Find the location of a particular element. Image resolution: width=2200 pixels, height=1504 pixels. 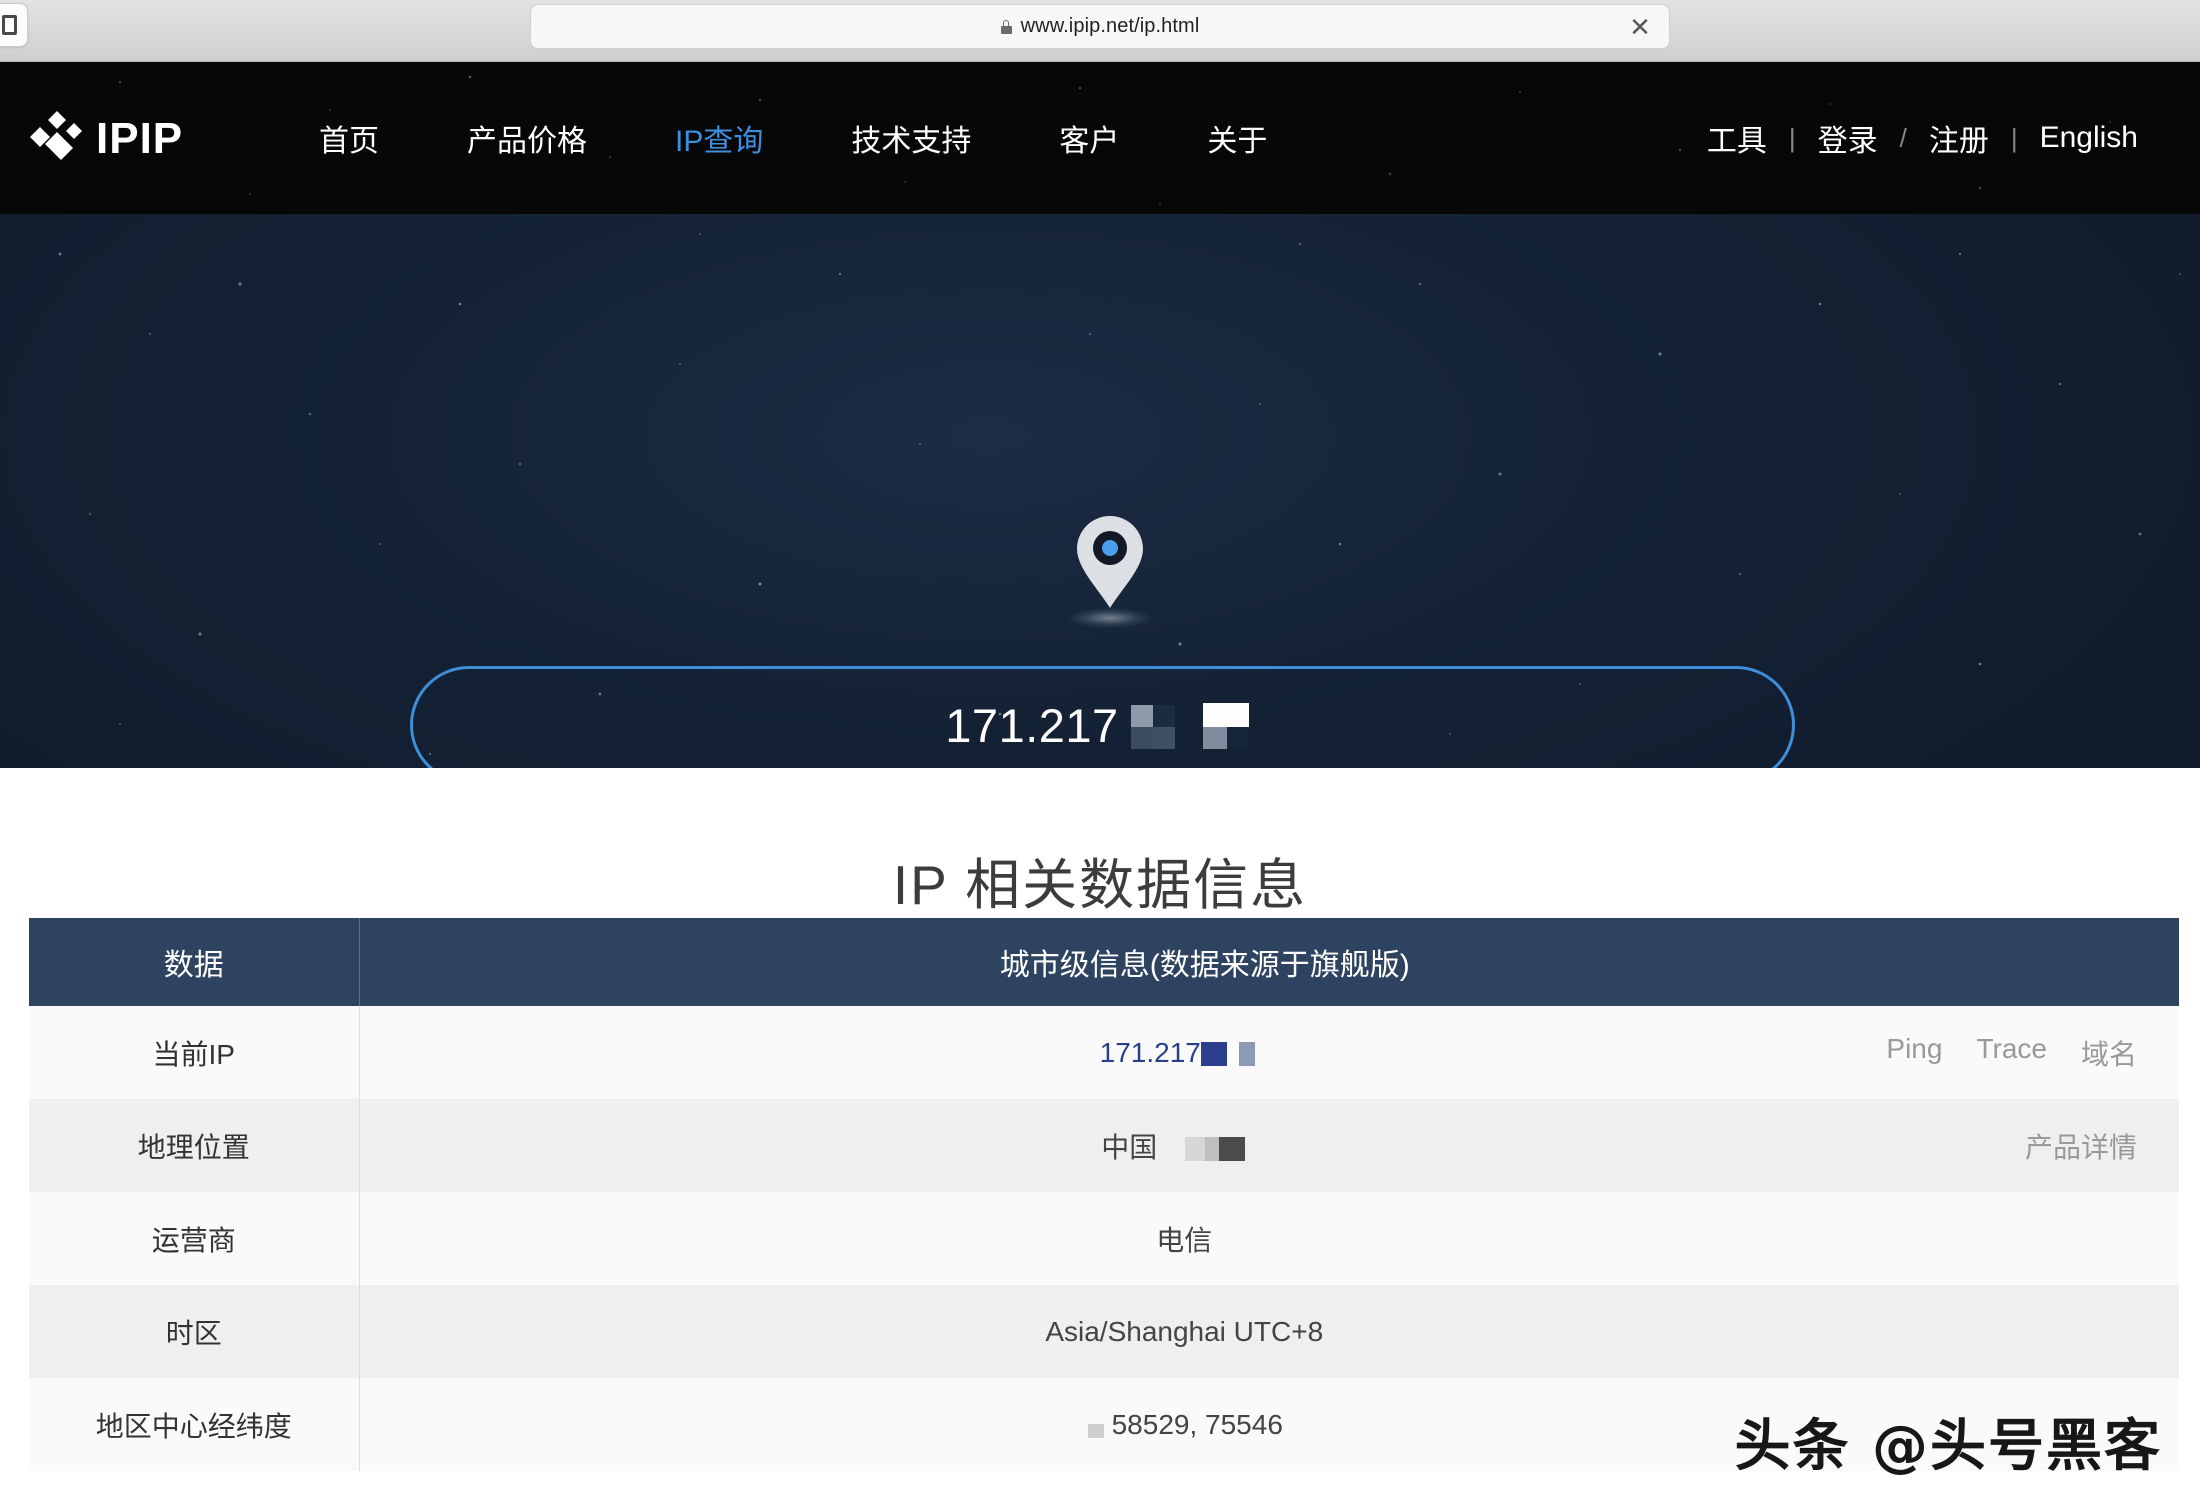

logo-text: IPIP is located at coordinates (140, 138).